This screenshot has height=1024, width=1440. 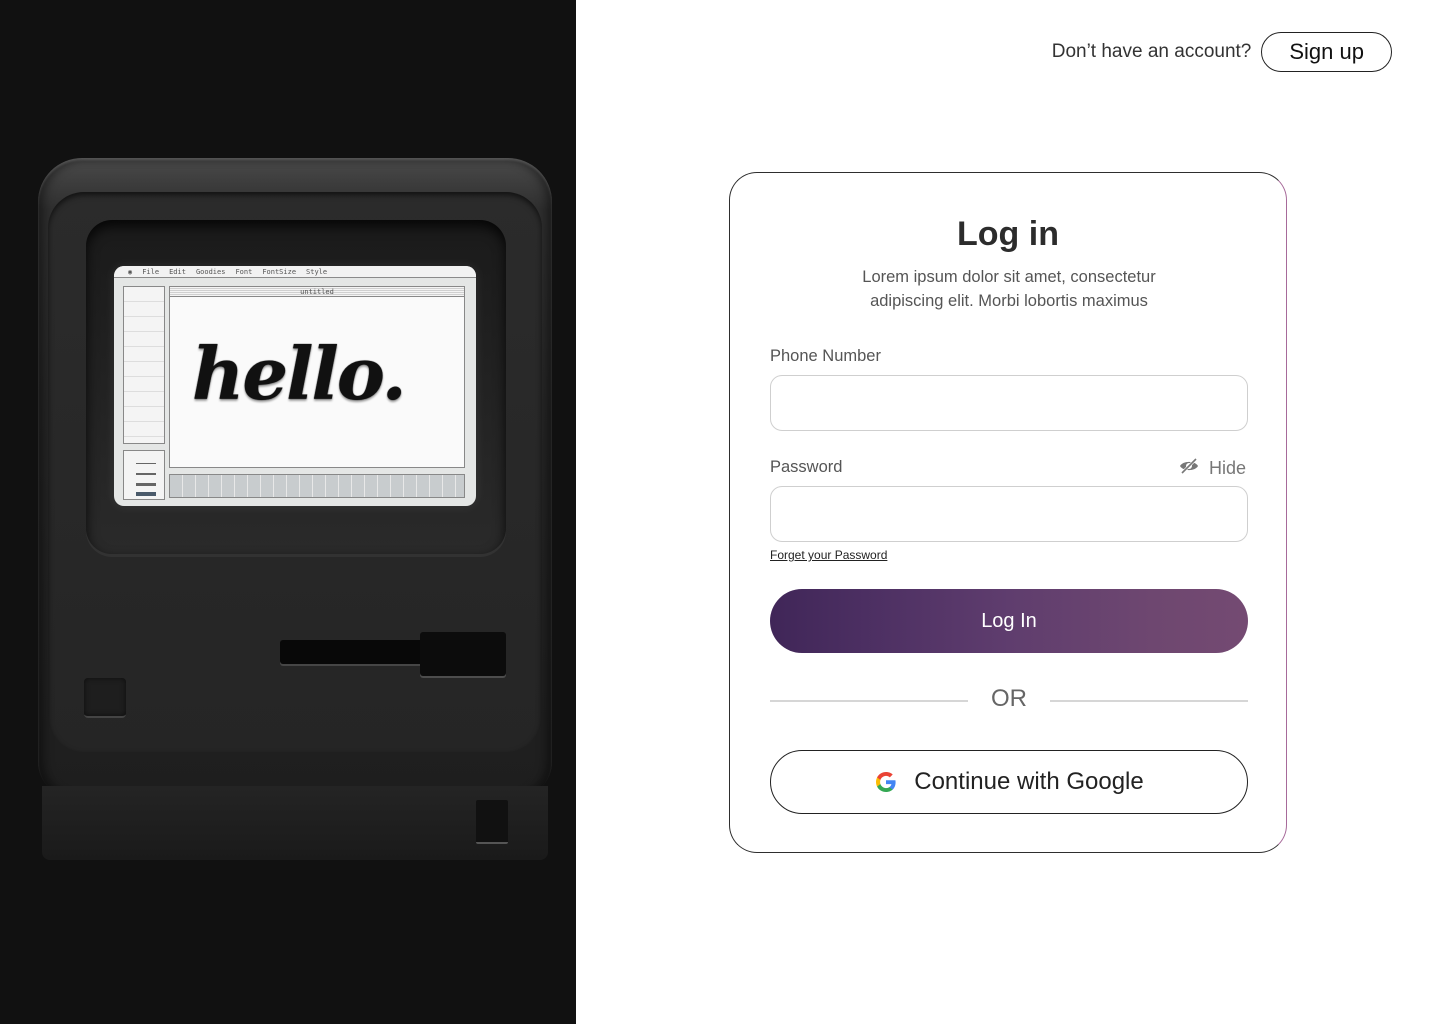 What do you see at coordinates (492, 822) in the screenshot?
I see `mac-port` at bounding box center [492, 822].